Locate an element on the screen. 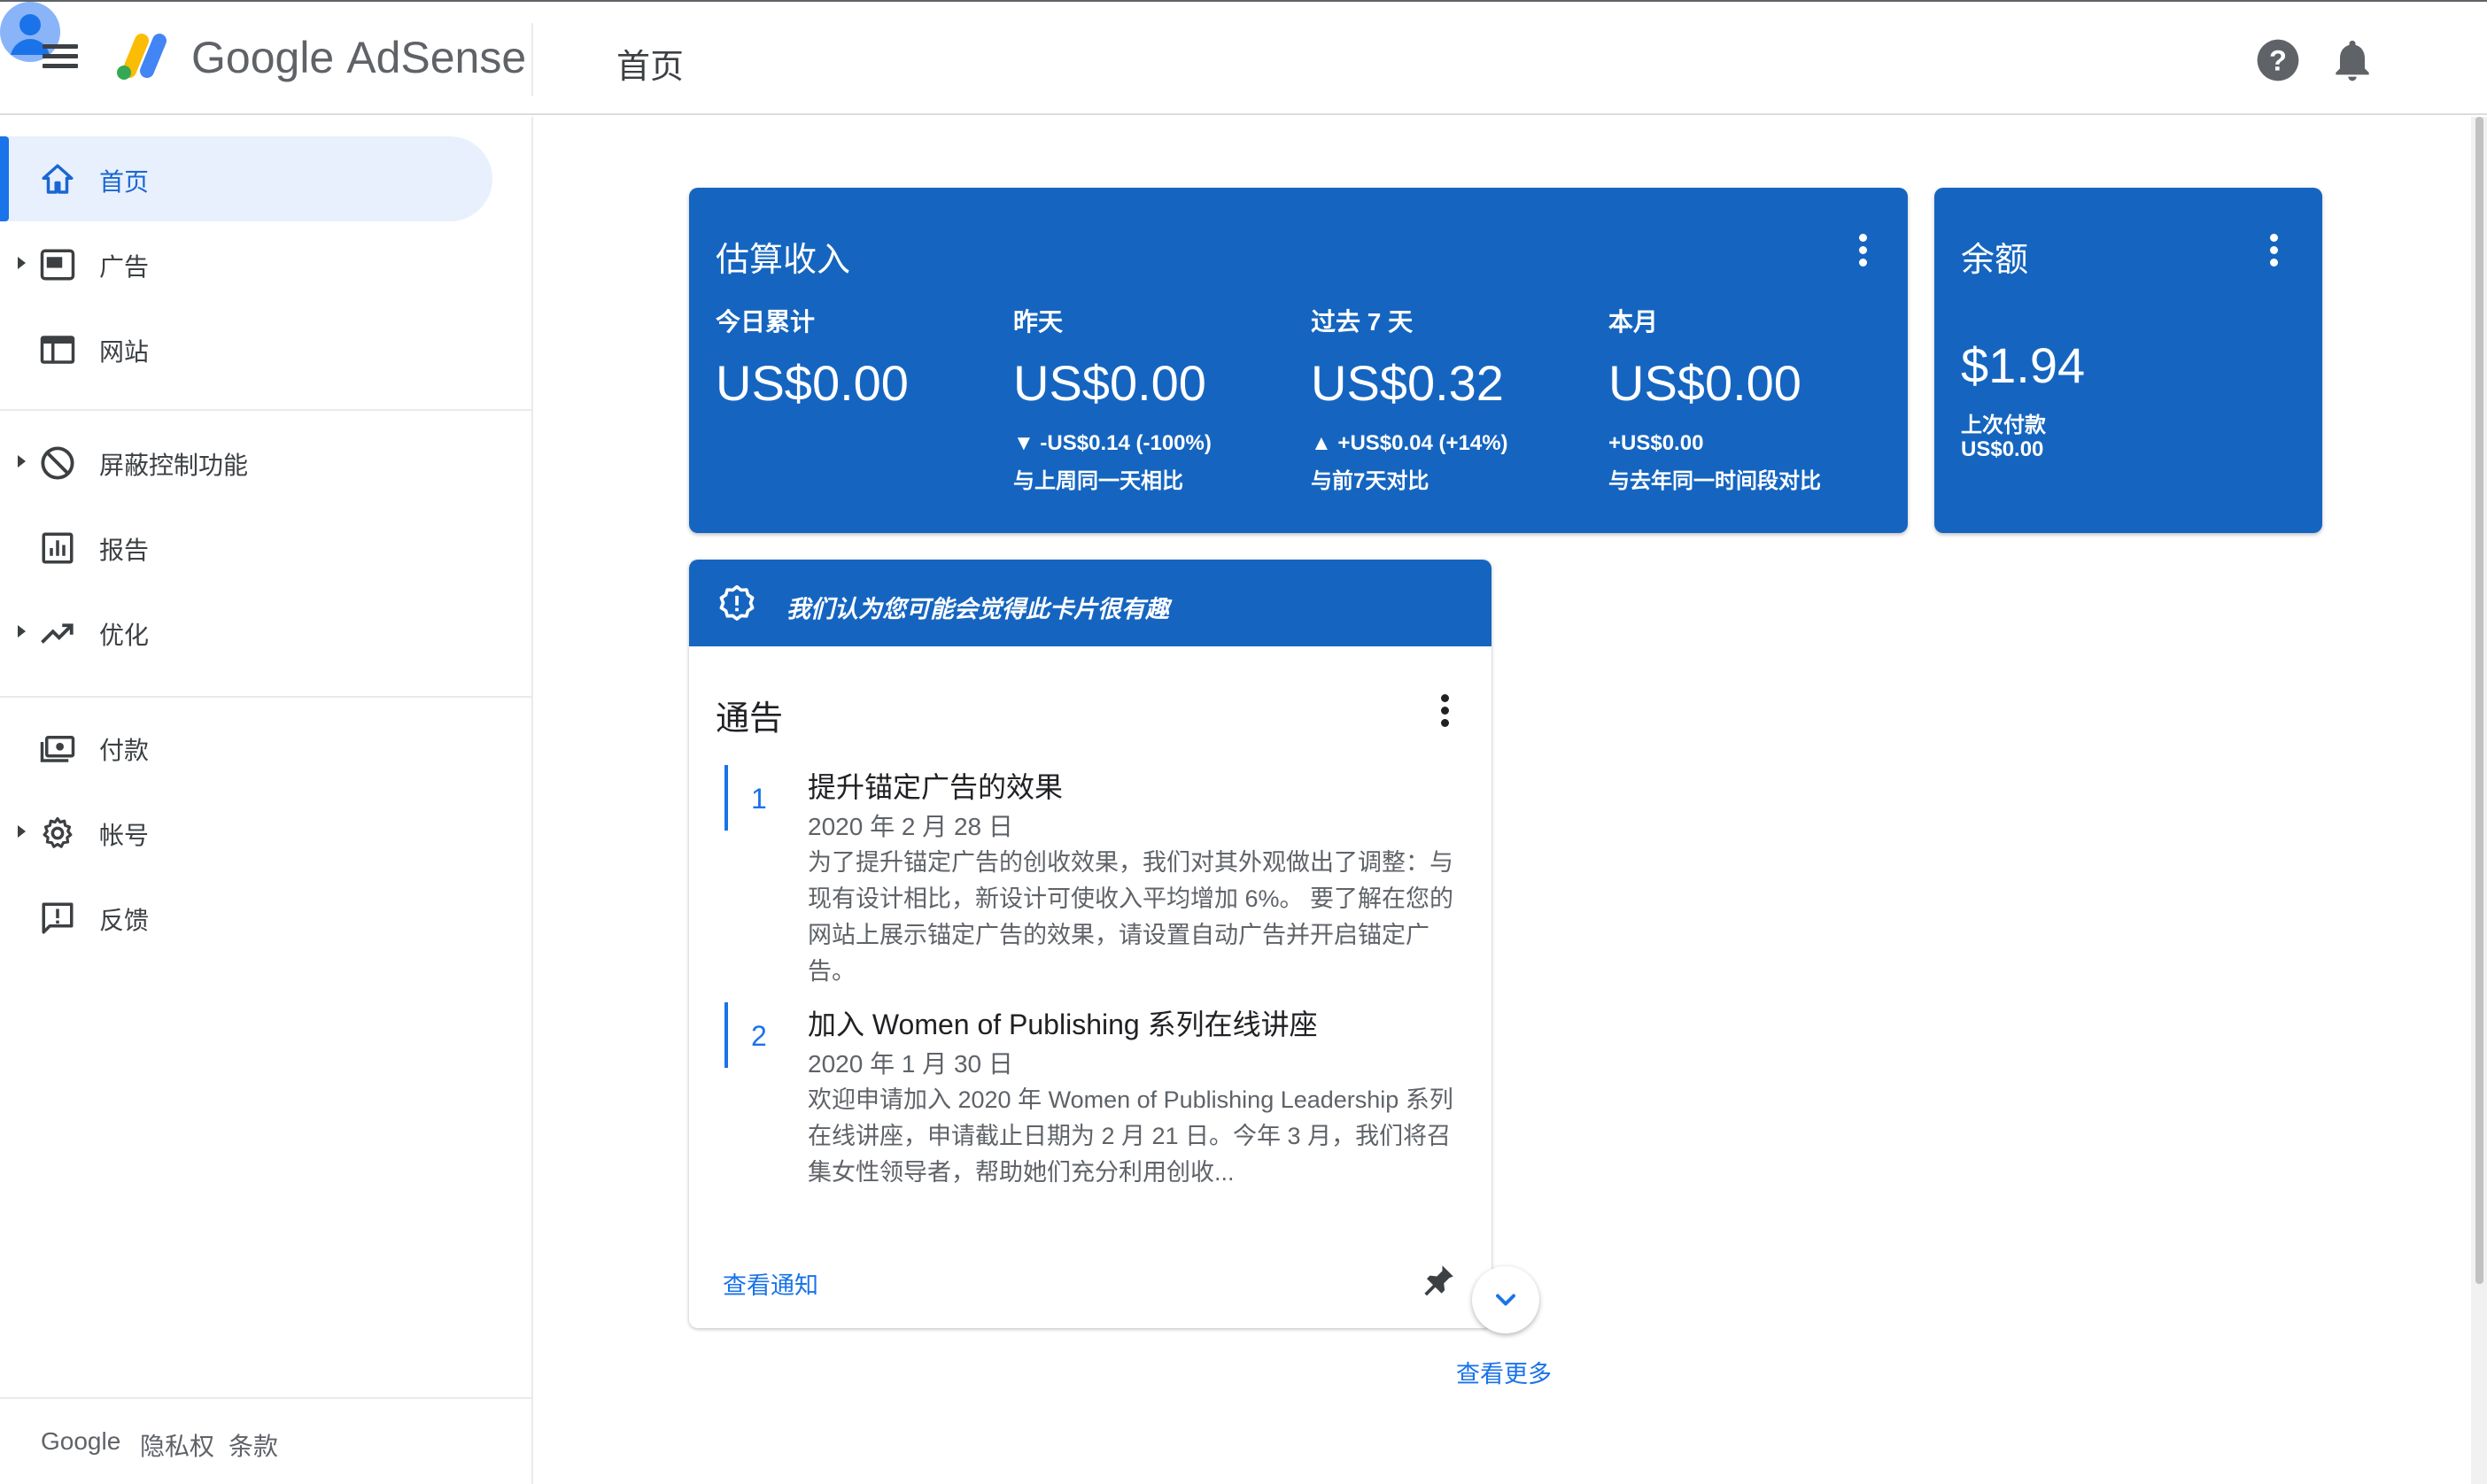  earnings-card-title: 估算收入 is located at coordinates (783, 260).